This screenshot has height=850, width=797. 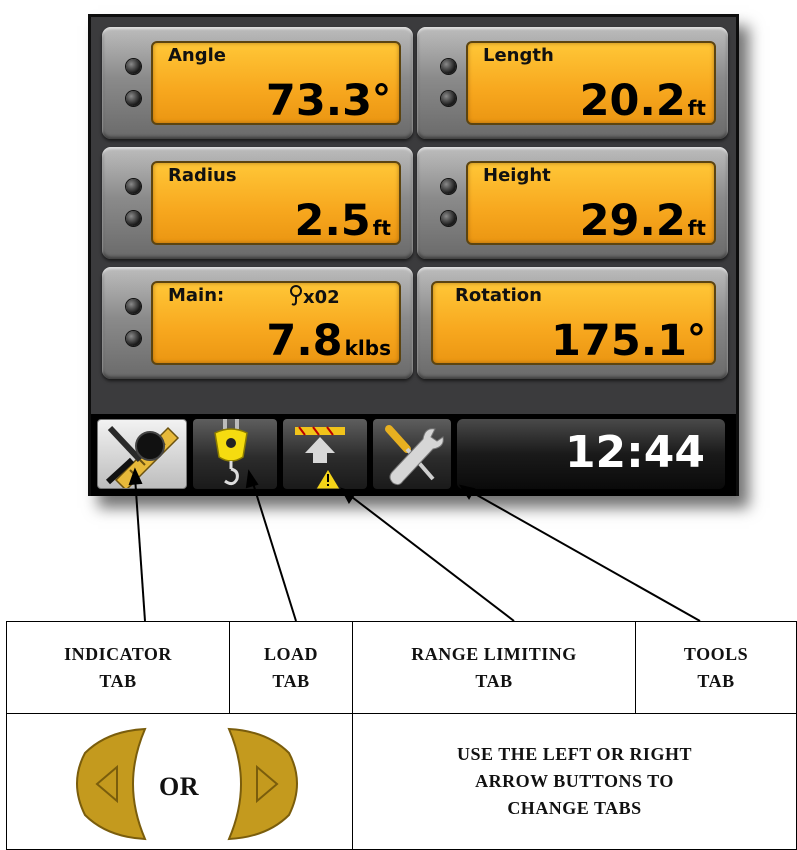 What do you see at coordinates (716, 653) in the screenshot?
I see `cell-text: TOOLS` at bounding box center [716, 653].